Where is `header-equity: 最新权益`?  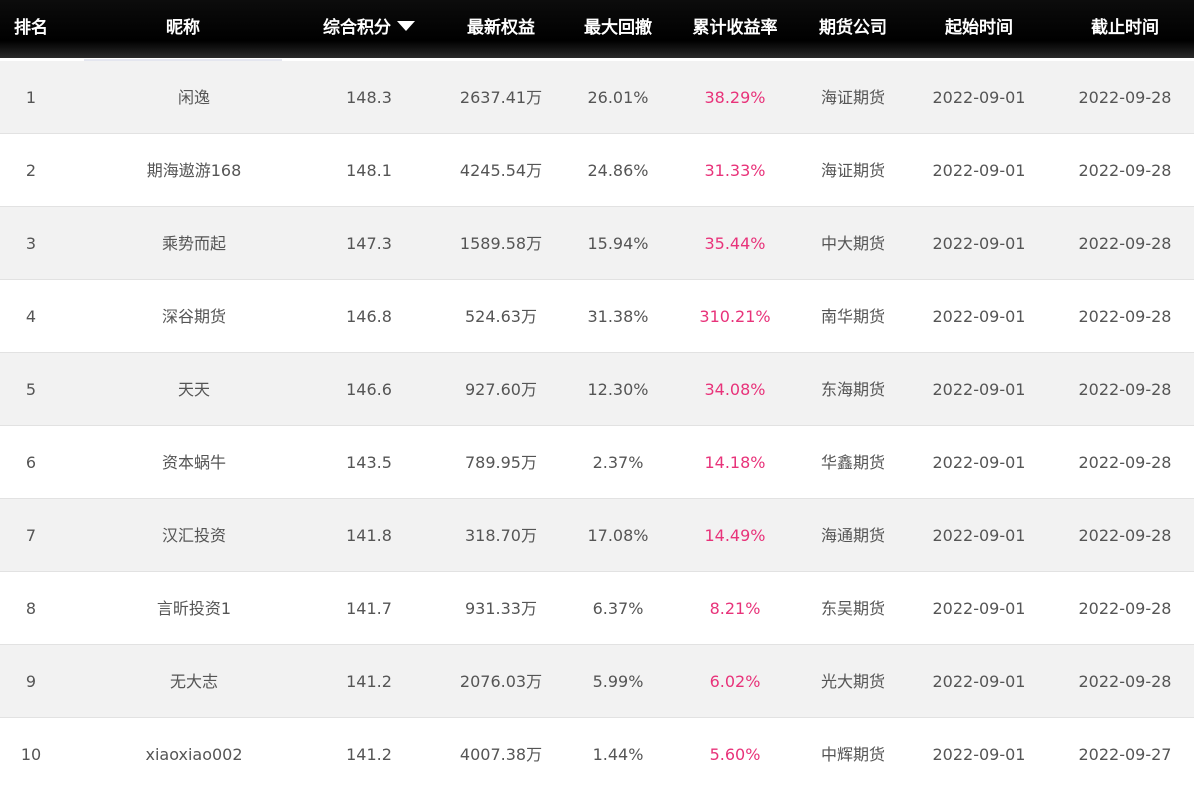
header-equity: 最新权益 is located at coordinates (501, 29).